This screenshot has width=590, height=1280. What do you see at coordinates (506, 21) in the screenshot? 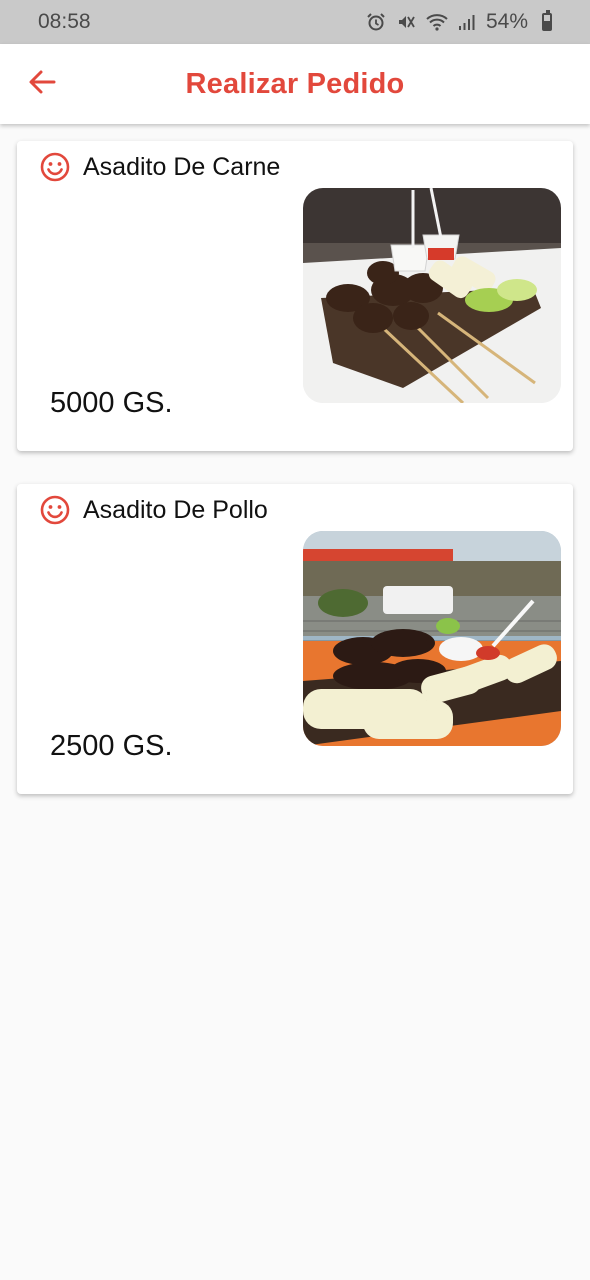
I see `battery-percent: 54%` at bounding box center [506, 21].